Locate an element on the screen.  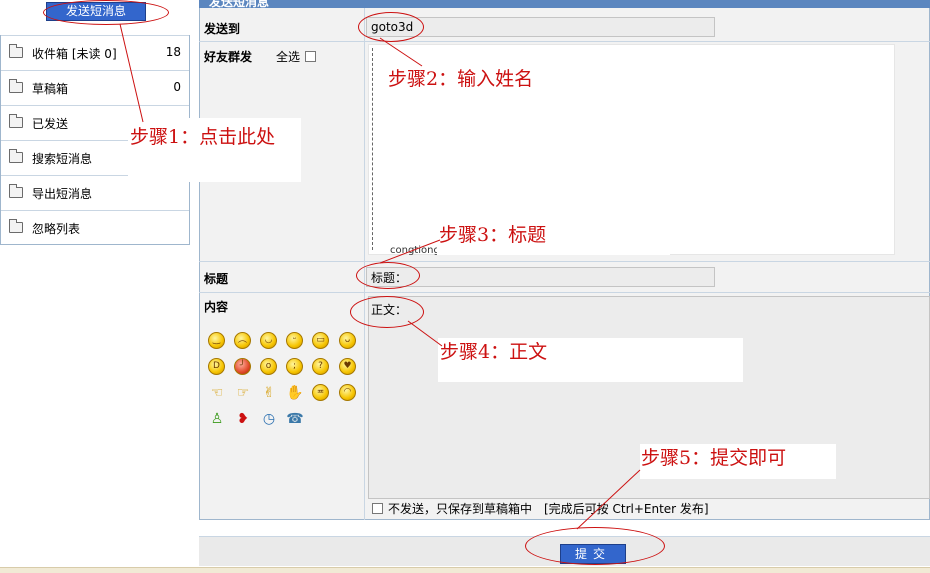
friend-list-item: congtiong is located at coordinates (415, 250).